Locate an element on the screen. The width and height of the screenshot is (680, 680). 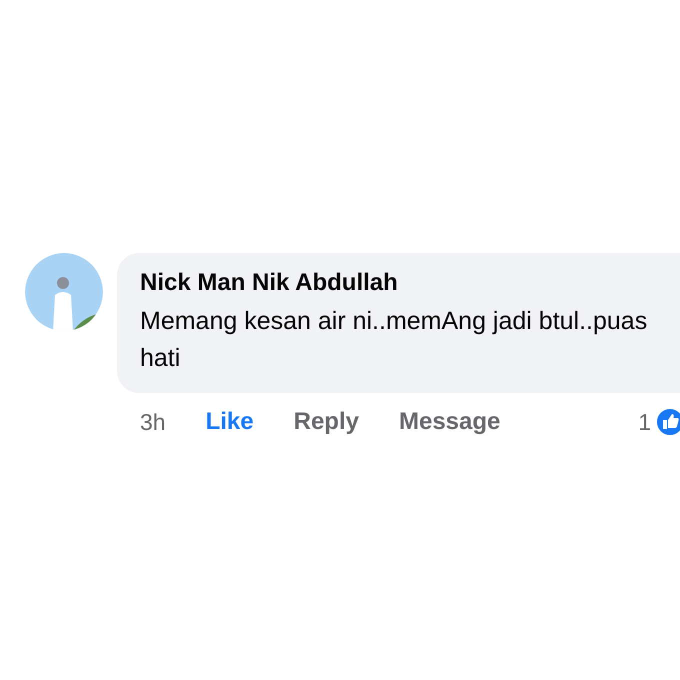
reaction-count: 1 is located at coordinates (644, 422).